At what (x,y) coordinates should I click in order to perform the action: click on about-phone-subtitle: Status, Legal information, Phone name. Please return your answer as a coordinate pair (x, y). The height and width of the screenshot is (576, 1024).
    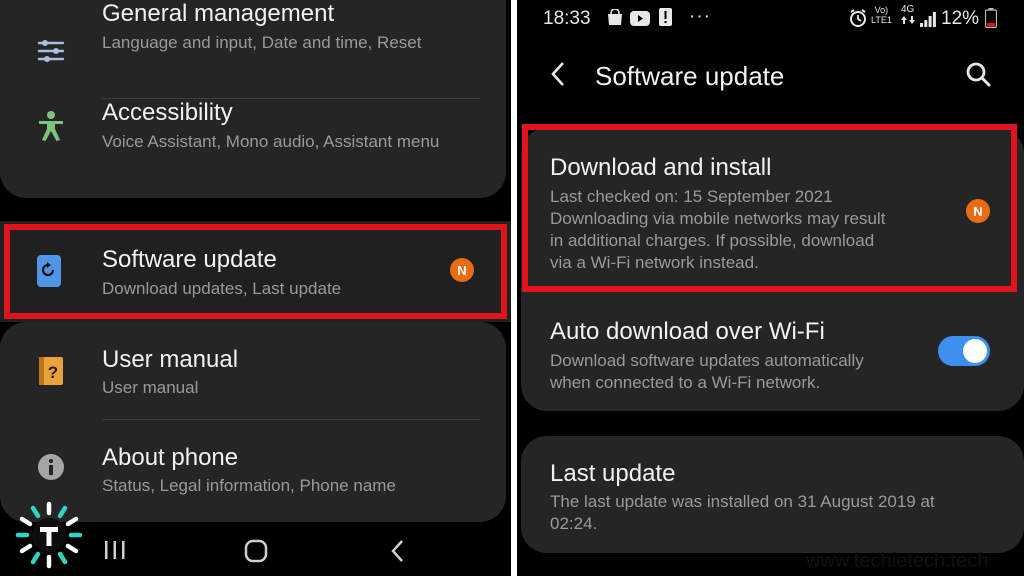
    Looking at the image, I should click on (249, 485).